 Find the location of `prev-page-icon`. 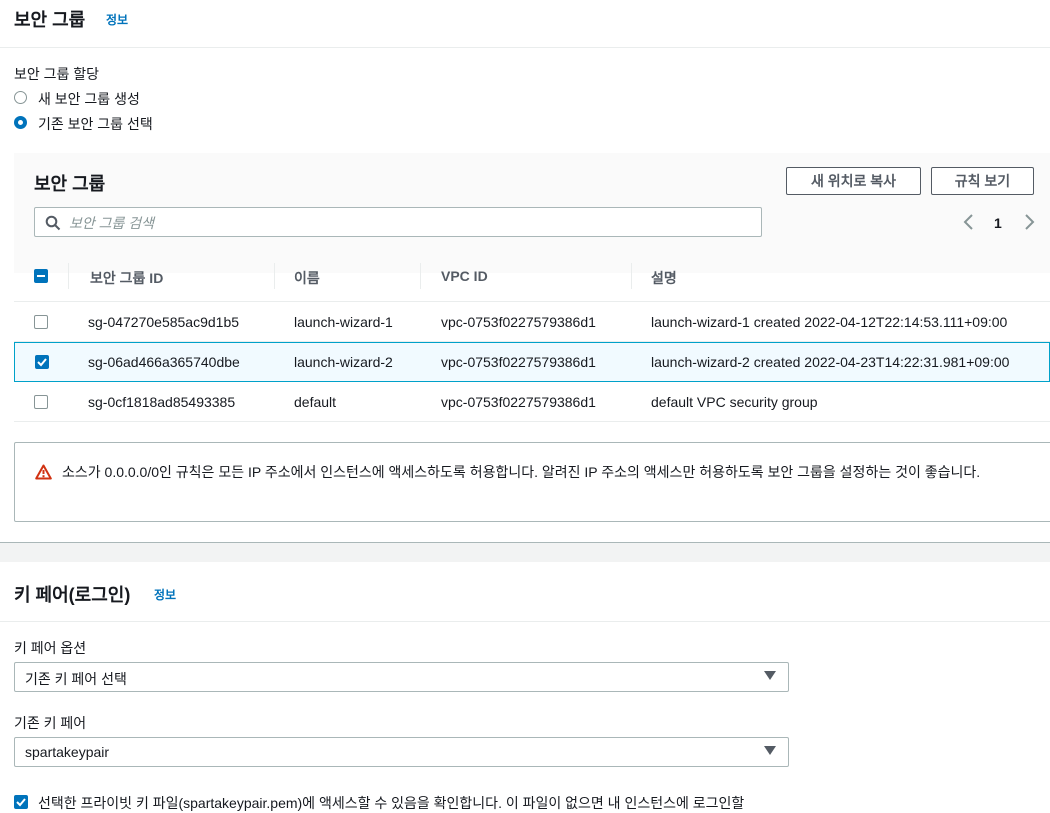

prev-page-icon is located at coordinates (969, 222).